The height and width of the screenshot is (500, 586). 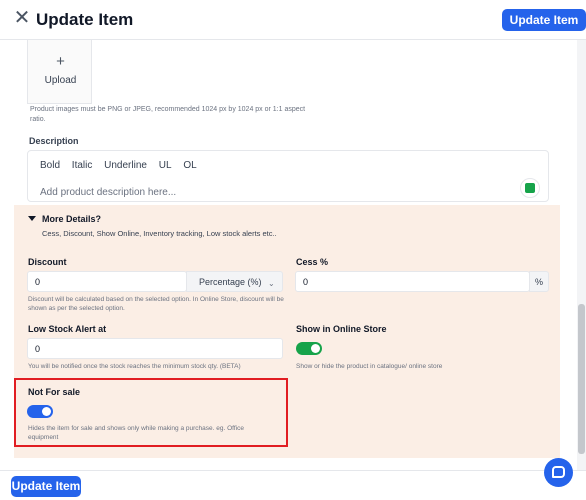 What do you see at coordinates (309, 348) in the screenshot?
I see `show-online-toggle` at bounding box center [309, 348].